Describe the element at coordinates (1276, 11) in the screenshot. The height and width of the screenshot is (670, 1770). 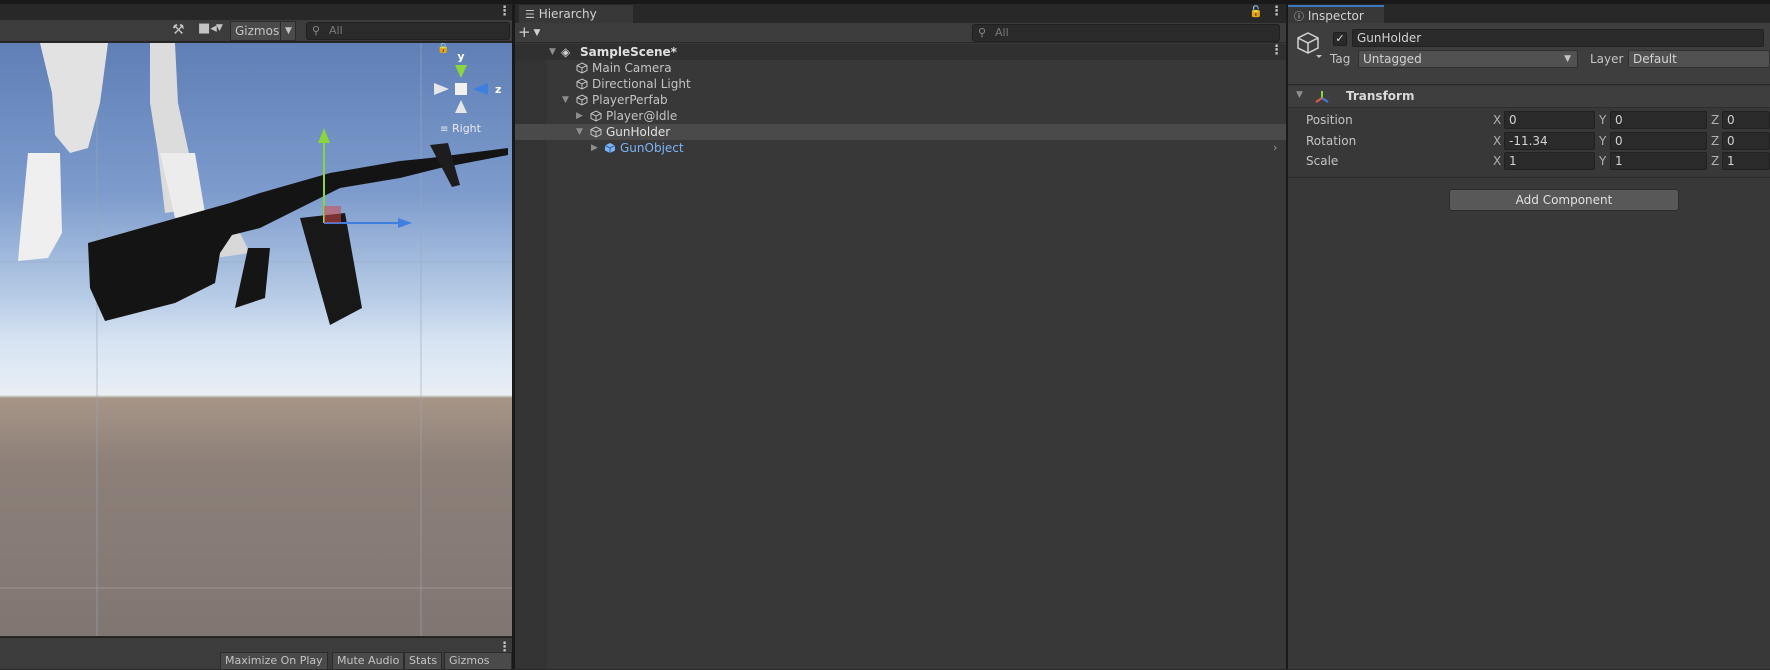
I see `hierarchy-menu-icon: ⋮` at that location.